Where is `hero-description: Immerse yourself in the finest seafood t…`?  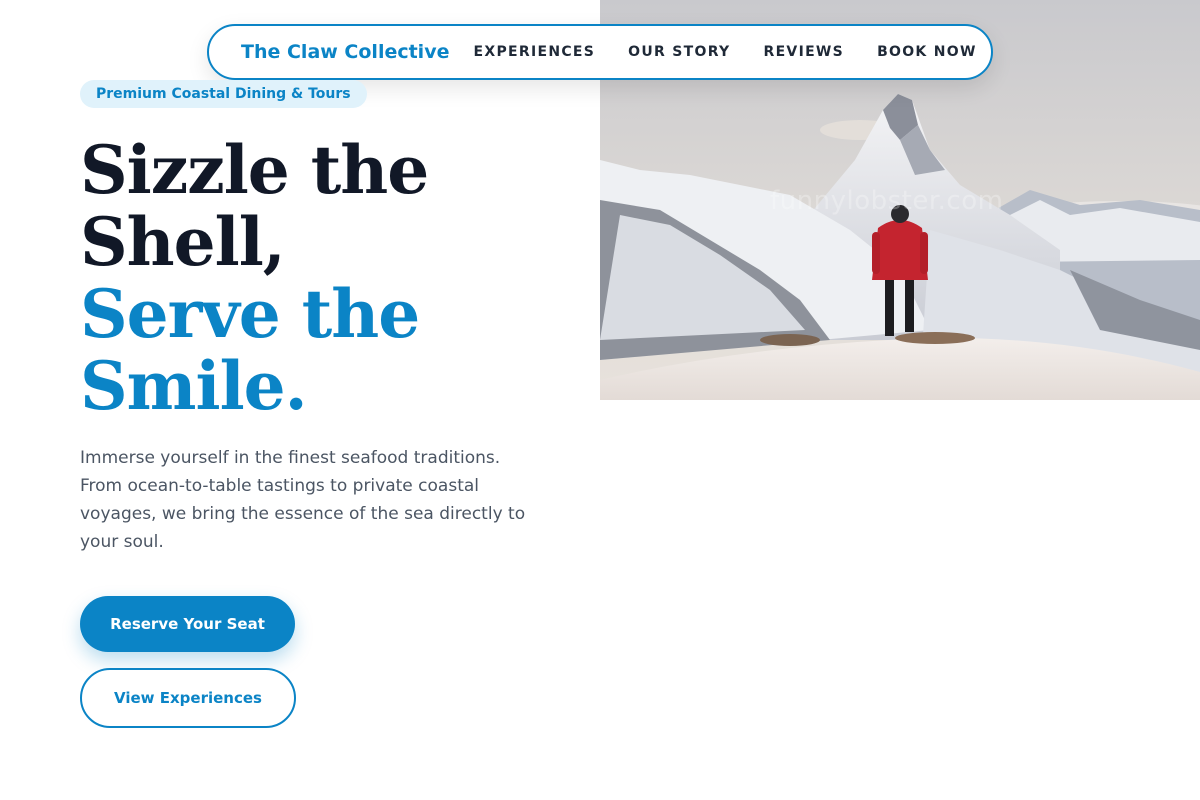 hero-description: Immerse yourself in the finest seafood t… is located at coordinates (303, 500).